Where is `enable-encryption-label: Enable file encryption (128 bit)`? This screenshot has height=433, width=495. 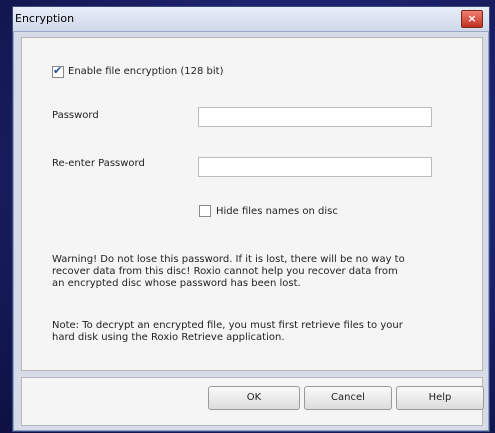
enable-encryption-label: Enable file encryption (128 bit) is located at coordinates (146, 71).